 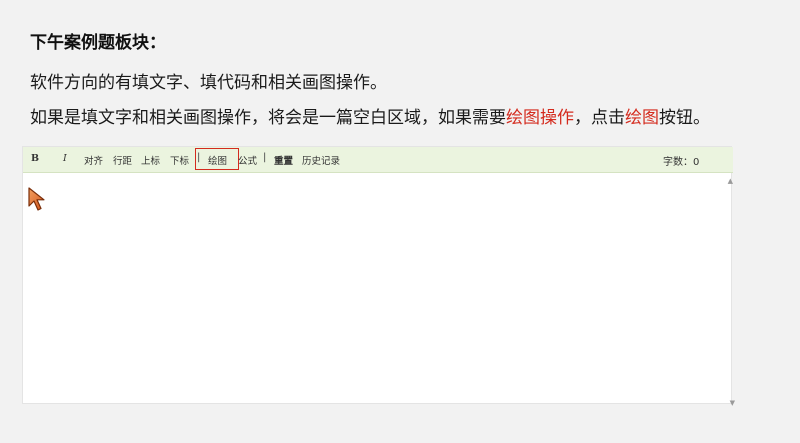 I want to click on reset-button: 重置, so click(x=283, y=160).